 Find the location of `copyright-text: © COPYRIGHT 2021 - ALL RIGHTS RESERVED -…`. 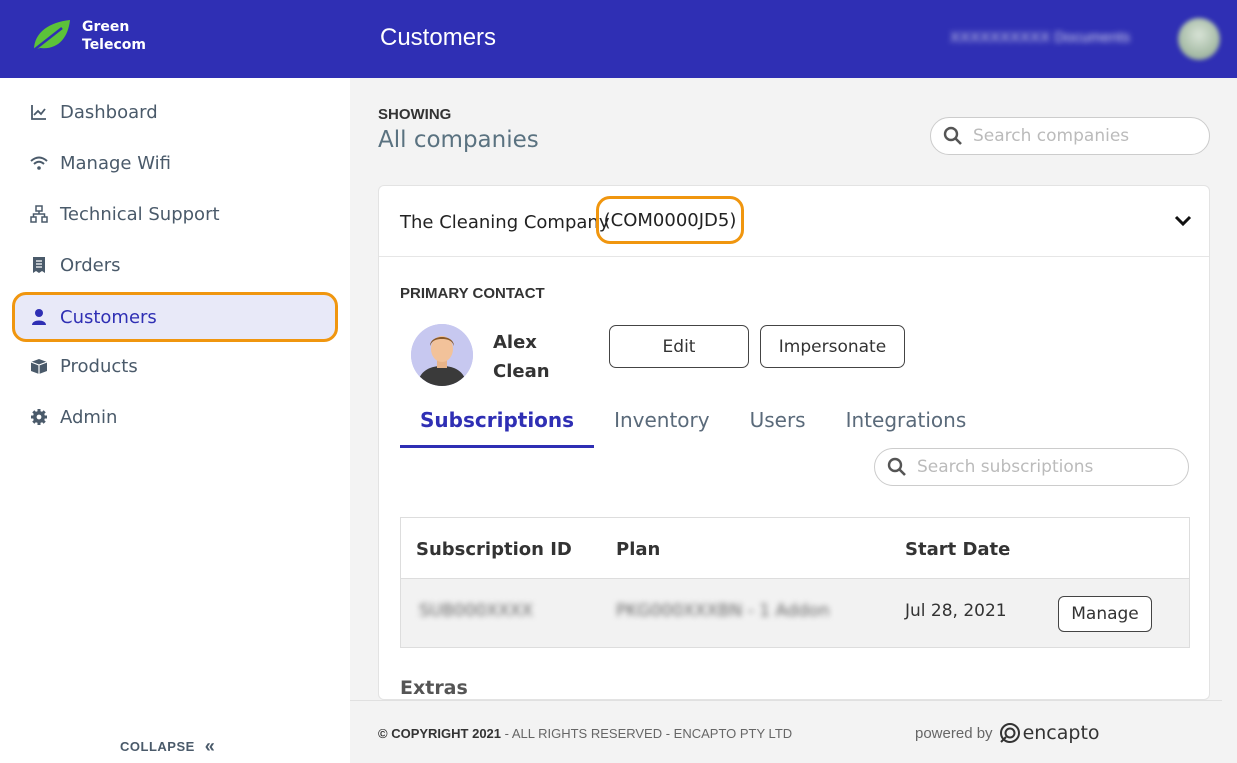

copyright-text: © COPYRIGHT 2021 - ALL RIGHTS RESERVED -… is located at coordinates (585, 733).